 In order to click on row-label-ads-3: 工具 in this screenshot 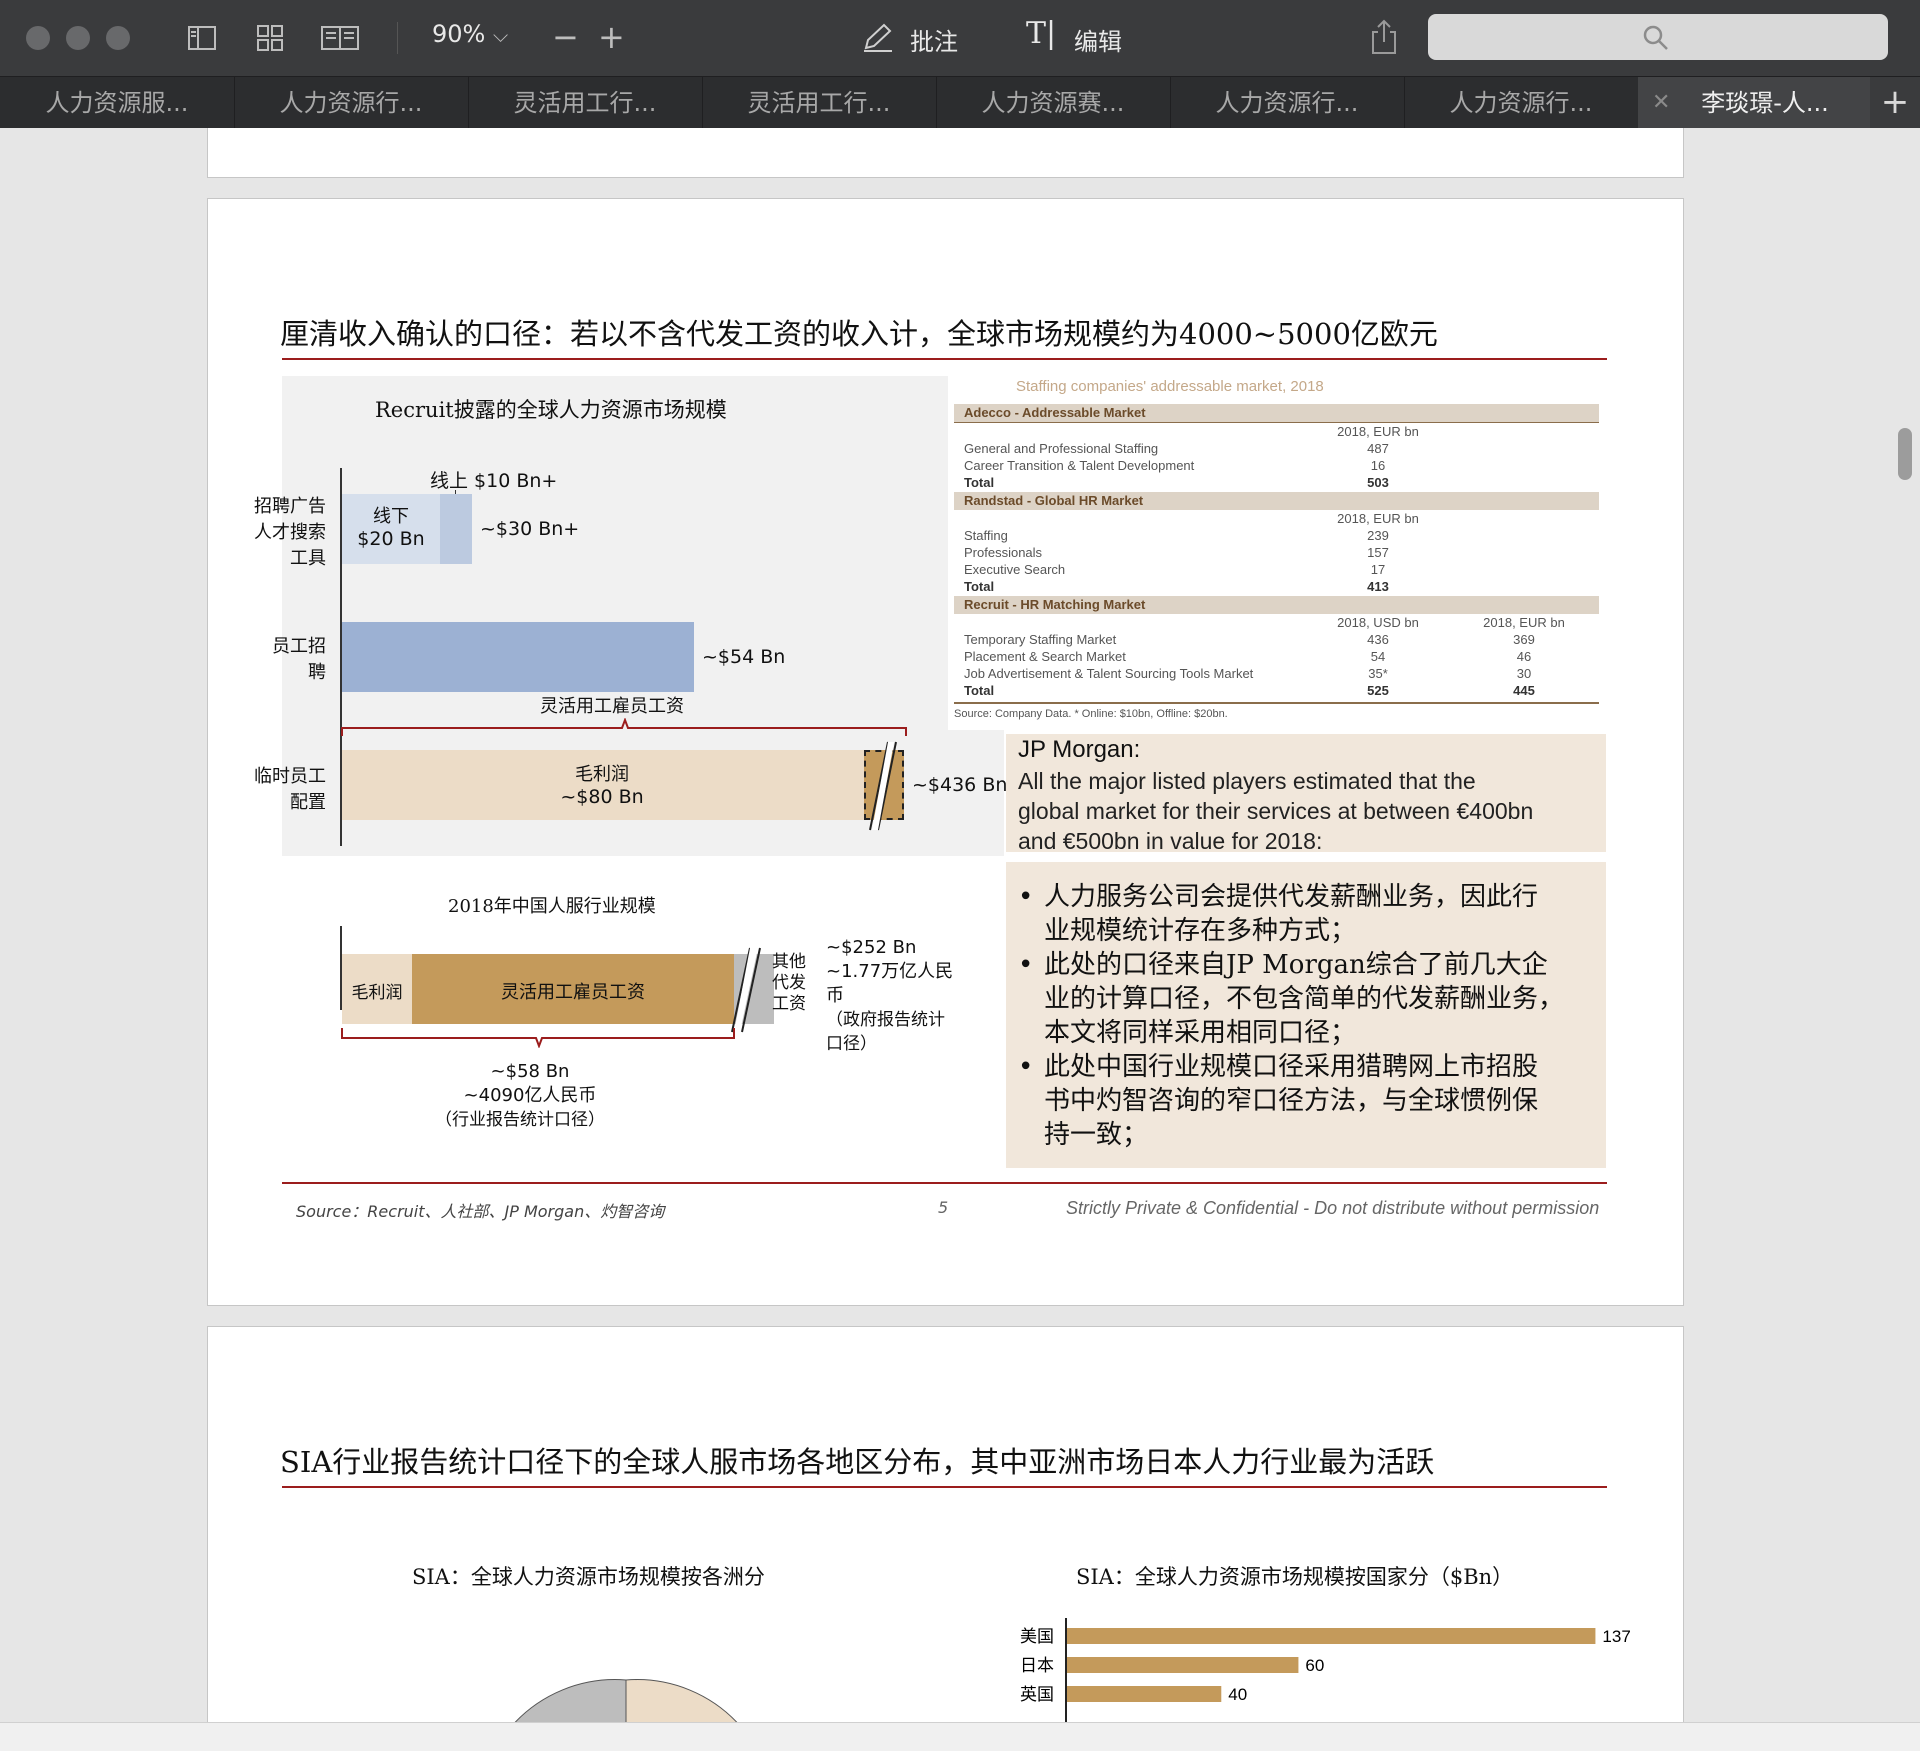, I will do `click(308, 558)`.